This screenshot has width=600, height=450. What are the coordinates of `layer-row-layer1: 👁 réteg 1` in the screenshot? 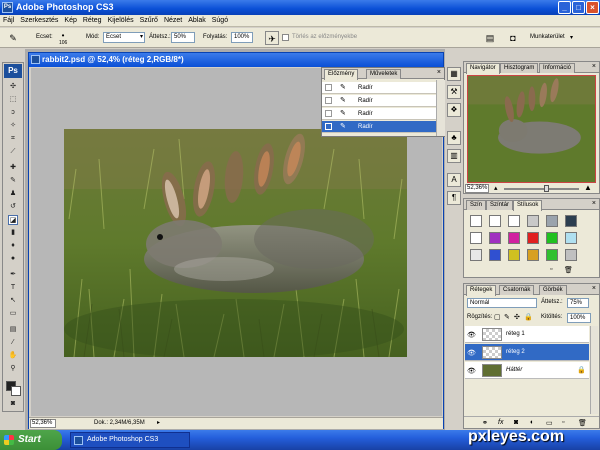 It's located at (527, 334).